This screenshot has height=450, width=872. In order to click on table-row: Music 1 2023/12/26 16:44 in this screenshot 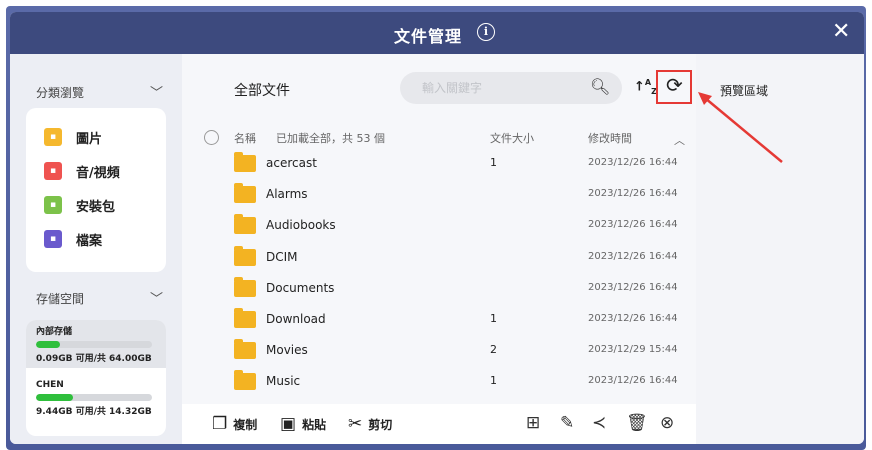, I will do `click(439, 384)`.